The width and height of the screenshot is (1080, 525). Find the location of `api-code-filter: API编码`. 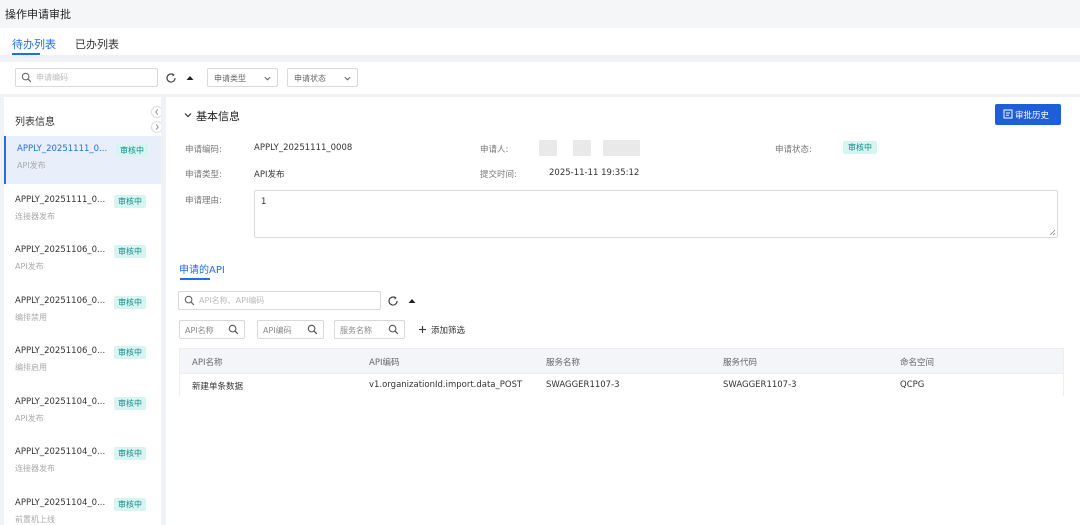

api-code-filter: API编码 is located at coordinates (290, 329).